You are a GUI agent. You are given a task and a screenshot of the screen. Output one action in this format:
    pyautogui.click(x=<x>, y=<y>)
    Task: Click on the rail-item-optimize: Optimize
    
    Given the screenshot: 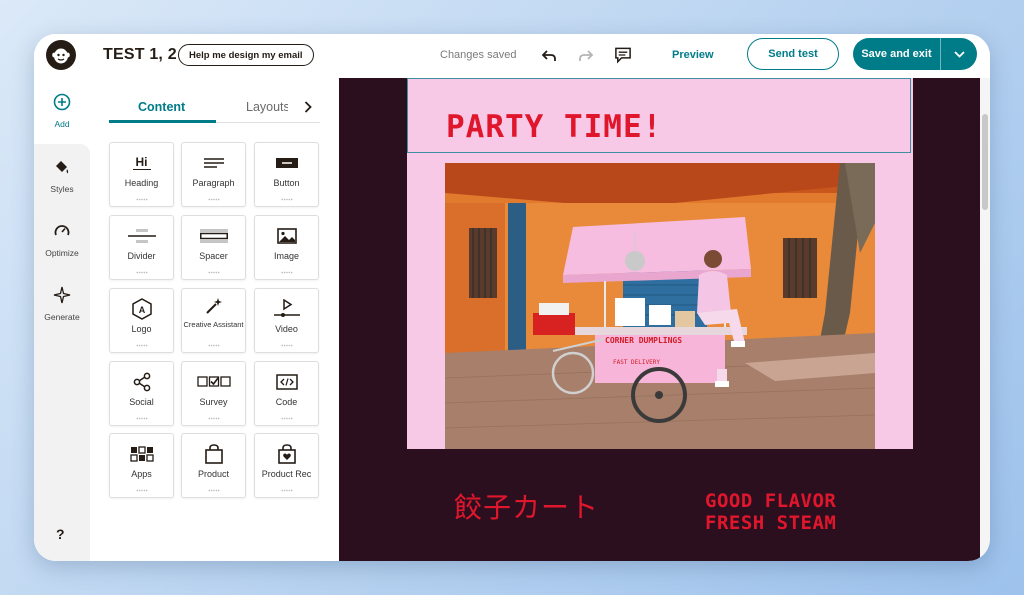 What is the action you would take?
    pyautogui.click(x=62, y=240)
    